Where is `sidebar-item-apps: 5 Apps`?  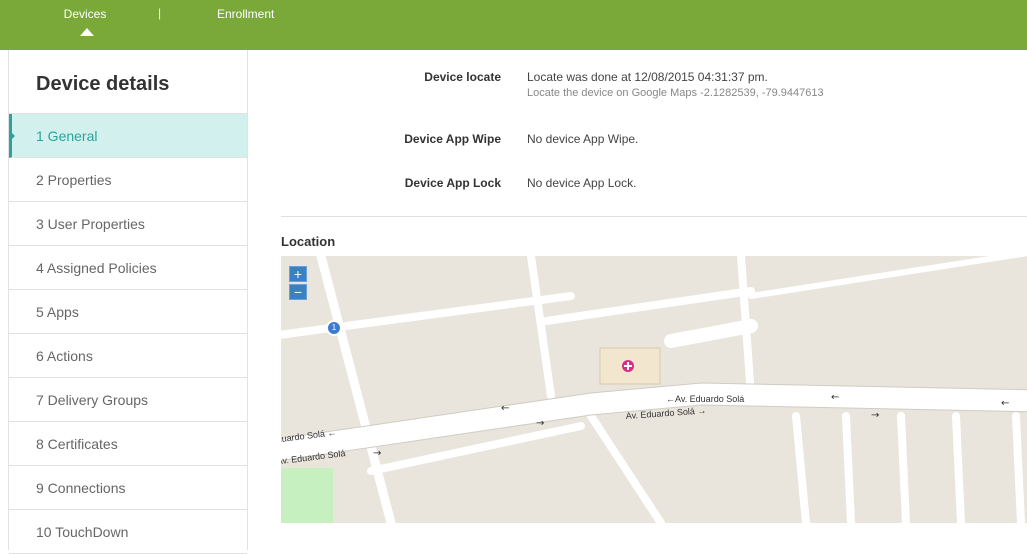
sidebar-item-apps: 5 Apps is located at coordinates (128, 312).